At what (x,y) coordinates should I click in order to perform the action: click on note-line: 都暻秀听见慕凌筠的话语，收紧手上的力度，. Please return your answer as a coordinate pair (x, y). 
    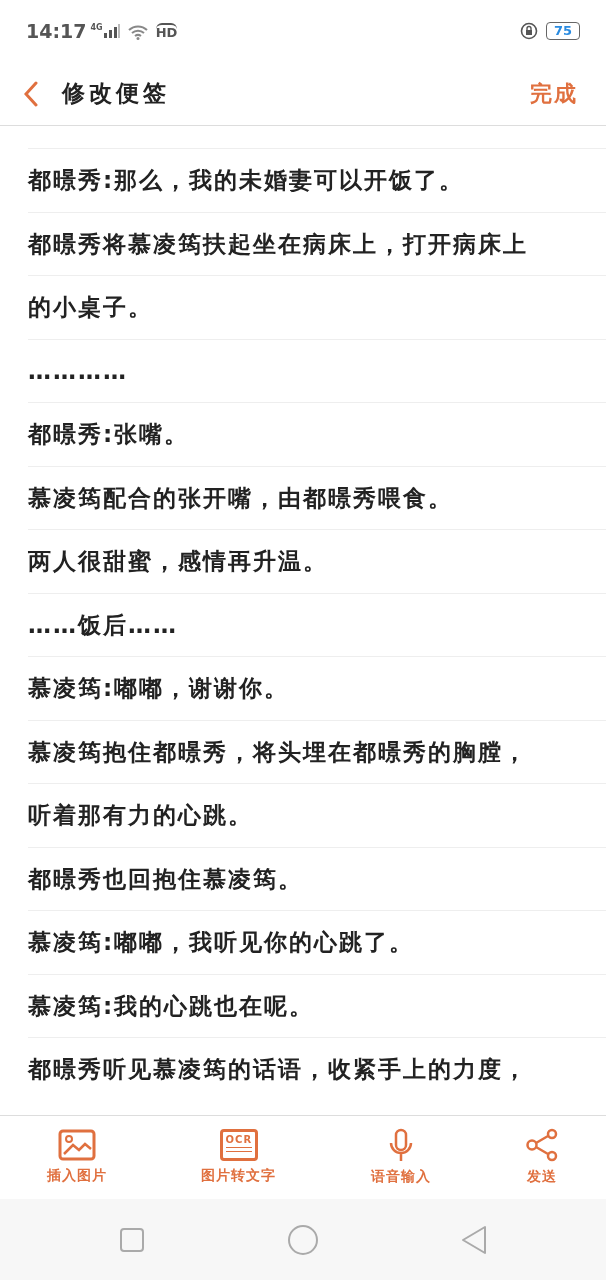
    Looking at the image, I should click on (278, 1069).